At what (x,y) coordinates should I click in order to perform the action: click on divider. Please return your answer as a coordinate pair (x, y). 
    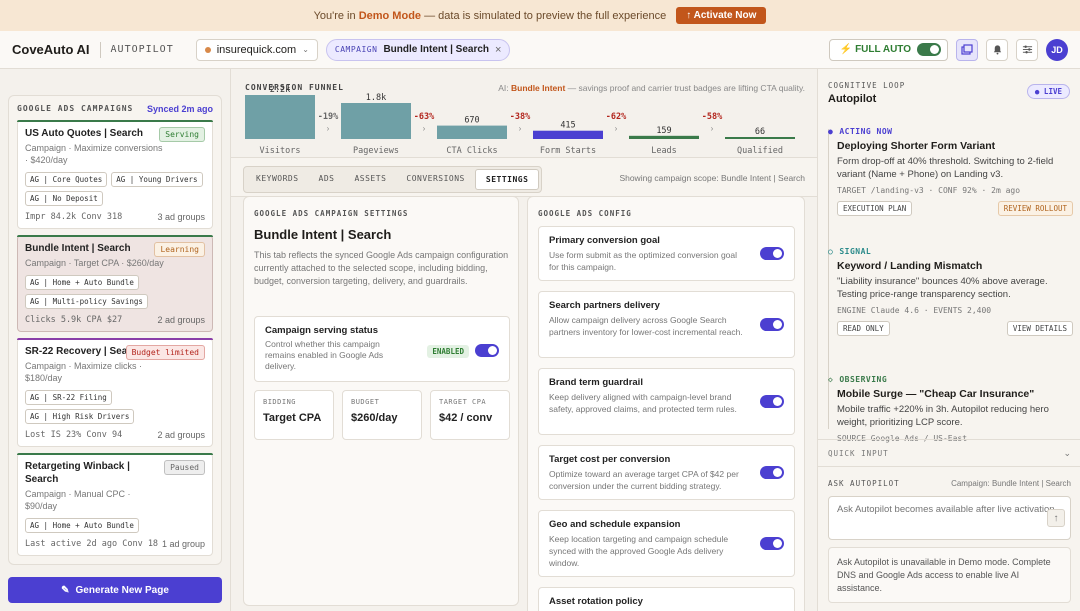
    Looking at the image, I should click on (100, 49).